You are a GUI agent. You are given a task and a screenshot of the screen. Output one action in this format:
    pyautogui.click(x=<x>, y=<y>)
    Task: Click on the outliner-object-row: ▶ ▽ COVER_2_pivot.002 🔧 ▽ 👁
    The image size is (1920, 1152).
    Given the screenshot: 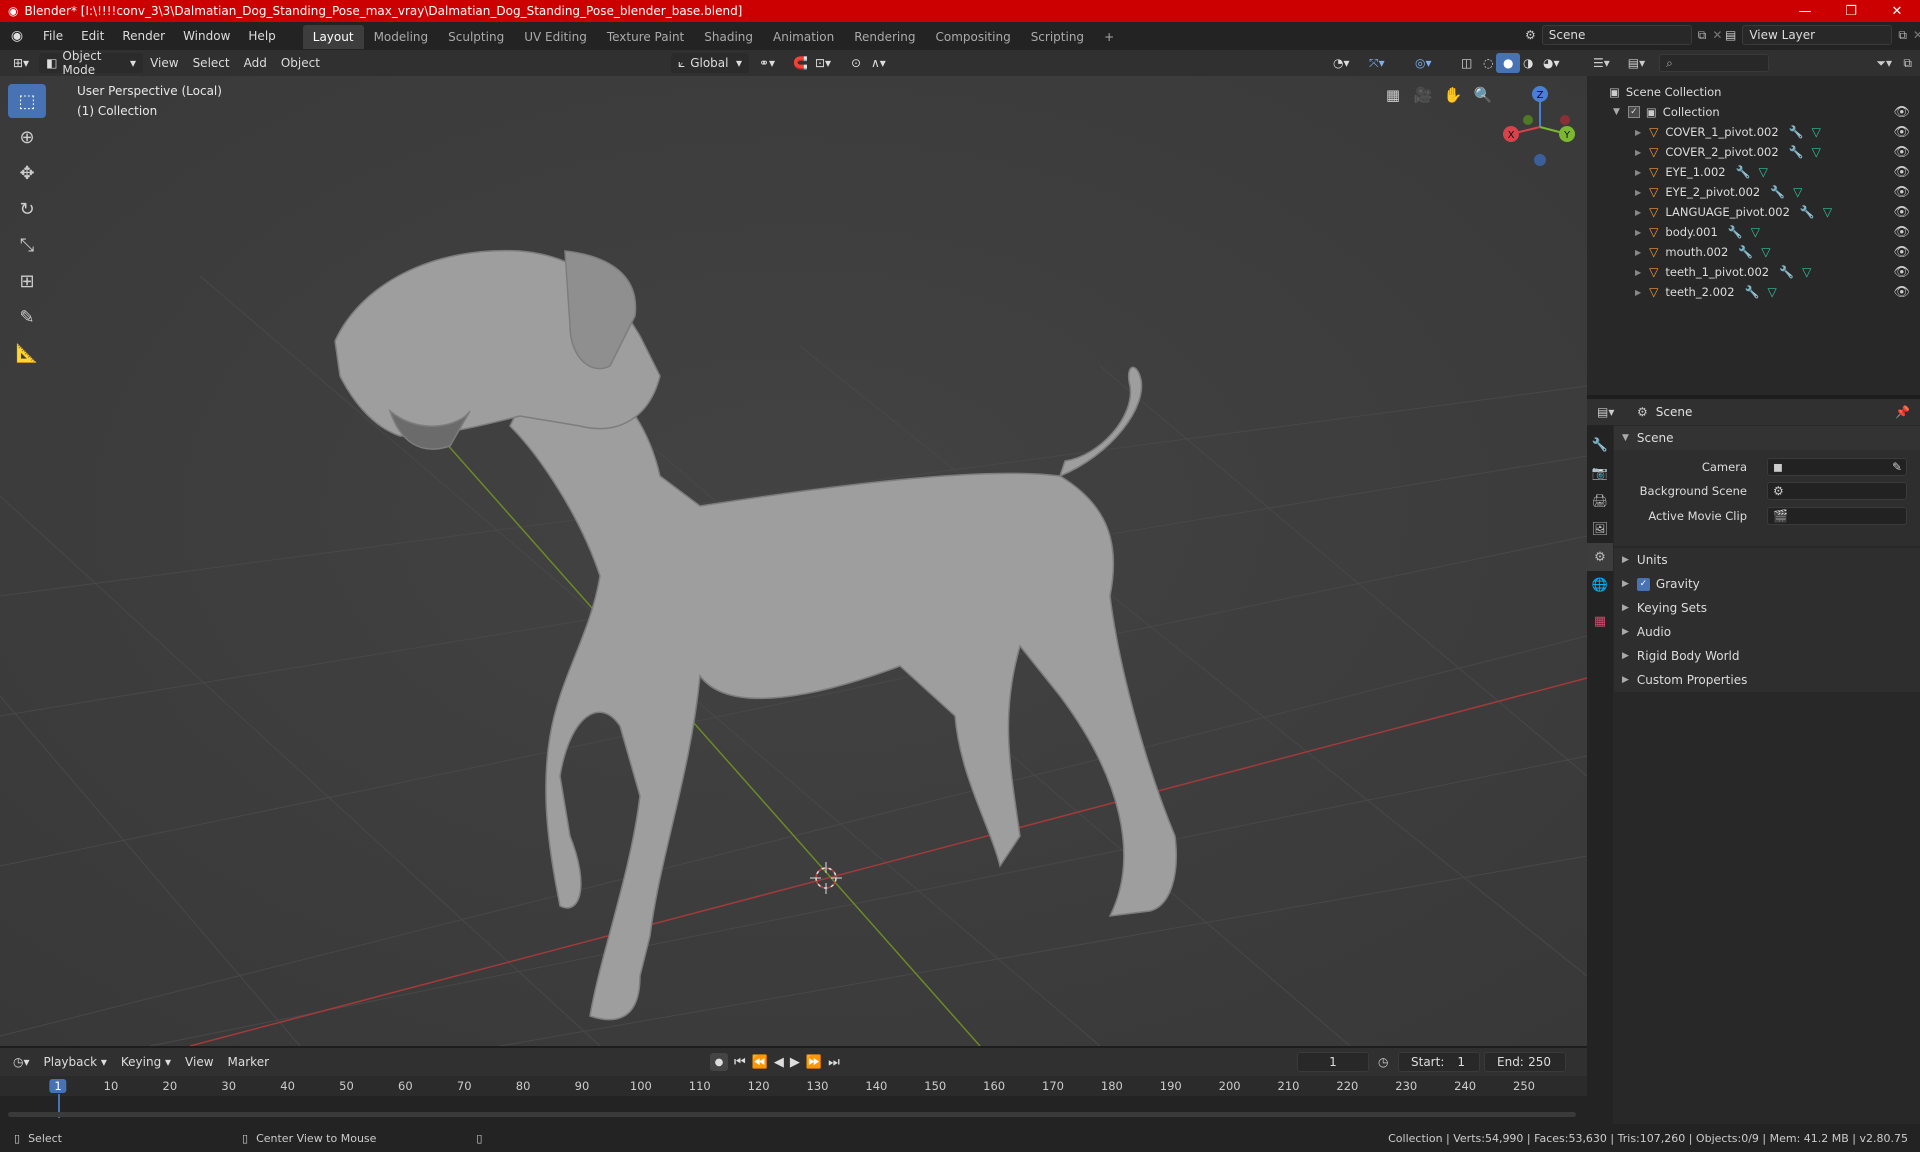 What is the action you would take?
    pyautogui.click(x=1753, y=152)
    